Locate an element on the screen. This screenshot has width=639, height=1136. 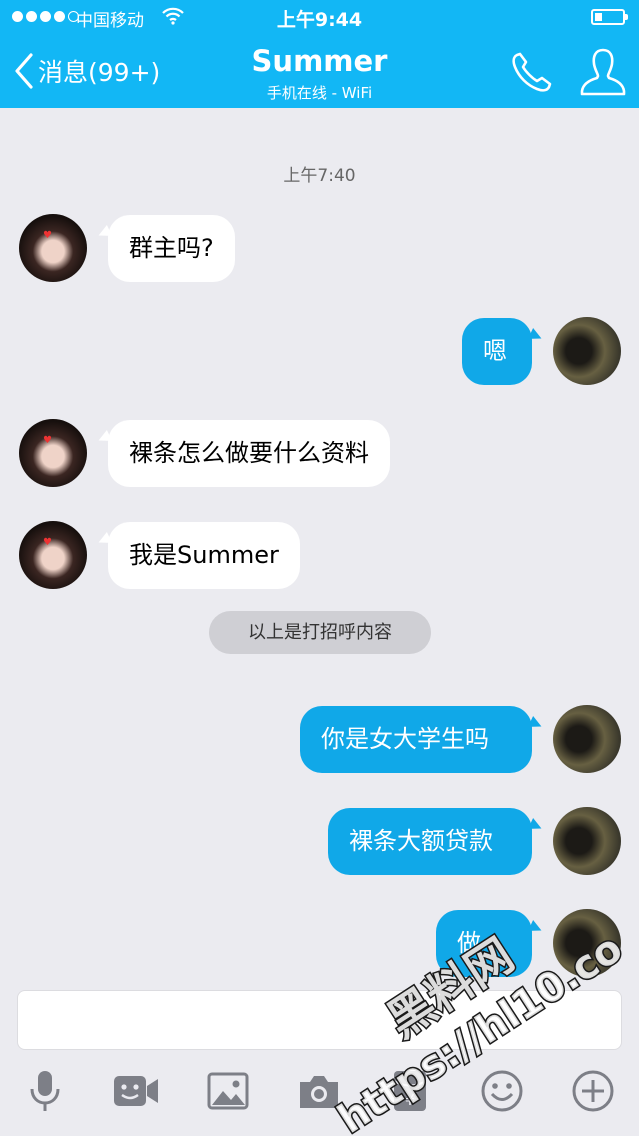
message-timestamp: 上午7:40 is located at coordinates (319, 176).